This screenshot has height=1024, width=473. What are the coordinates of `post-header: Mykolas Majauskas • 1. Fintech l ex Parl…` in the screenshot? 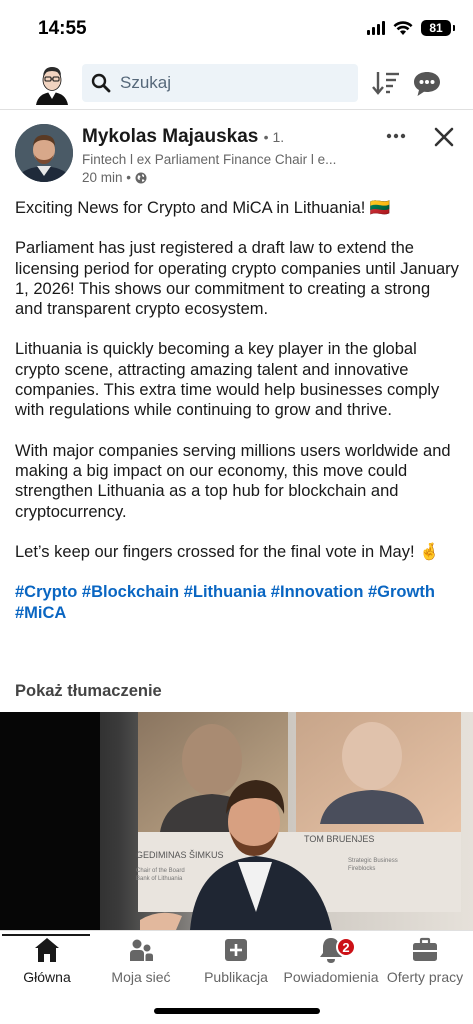 It's located at (236, 152).